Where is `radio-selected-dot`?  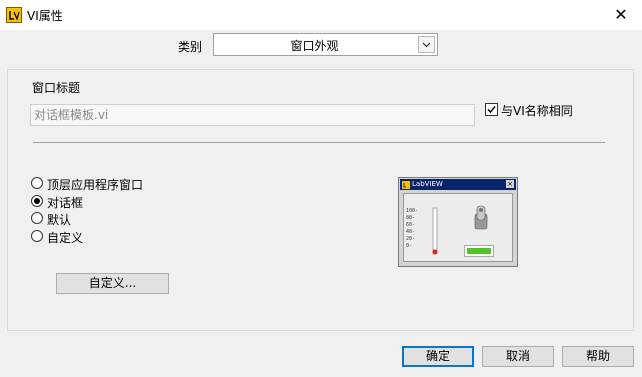 radio-selected-dot is located at coordinates (37, 201).